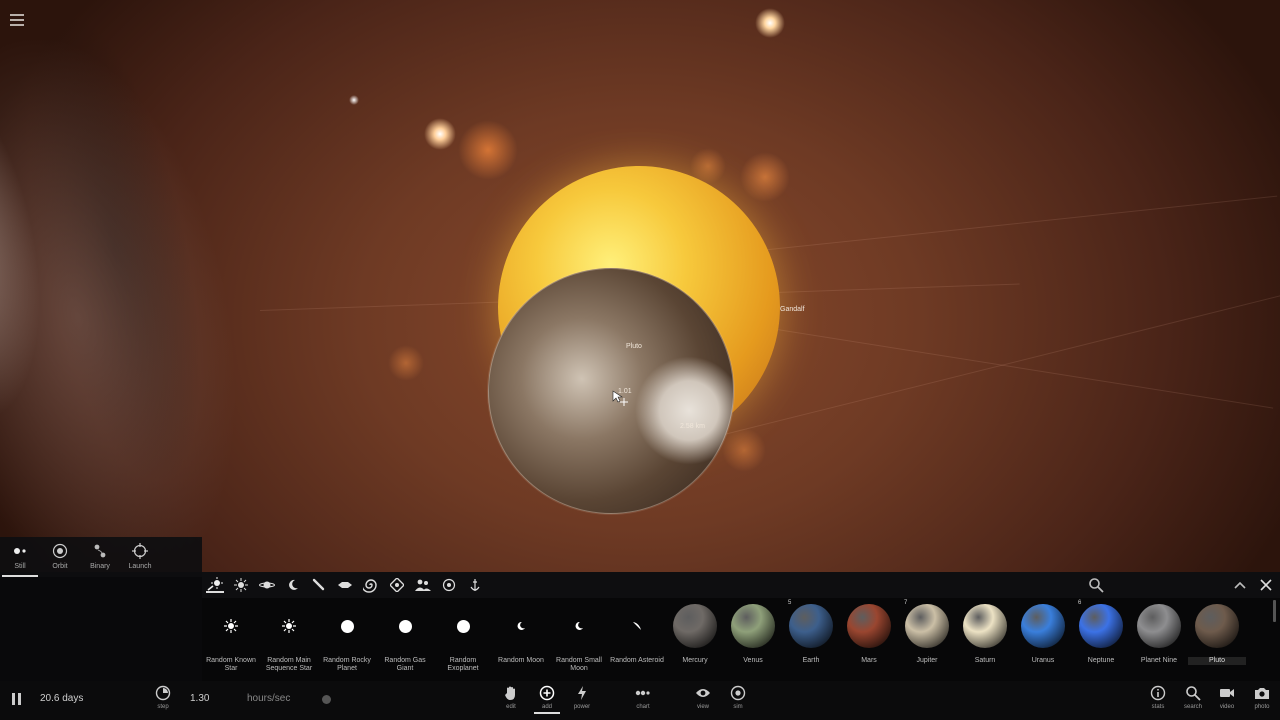 The width and height of the screenshot is (1280, 720). What do you see at coordinates (582, 693) in the screenshot?
I see `power-icon` at bounding box center [582, 693].